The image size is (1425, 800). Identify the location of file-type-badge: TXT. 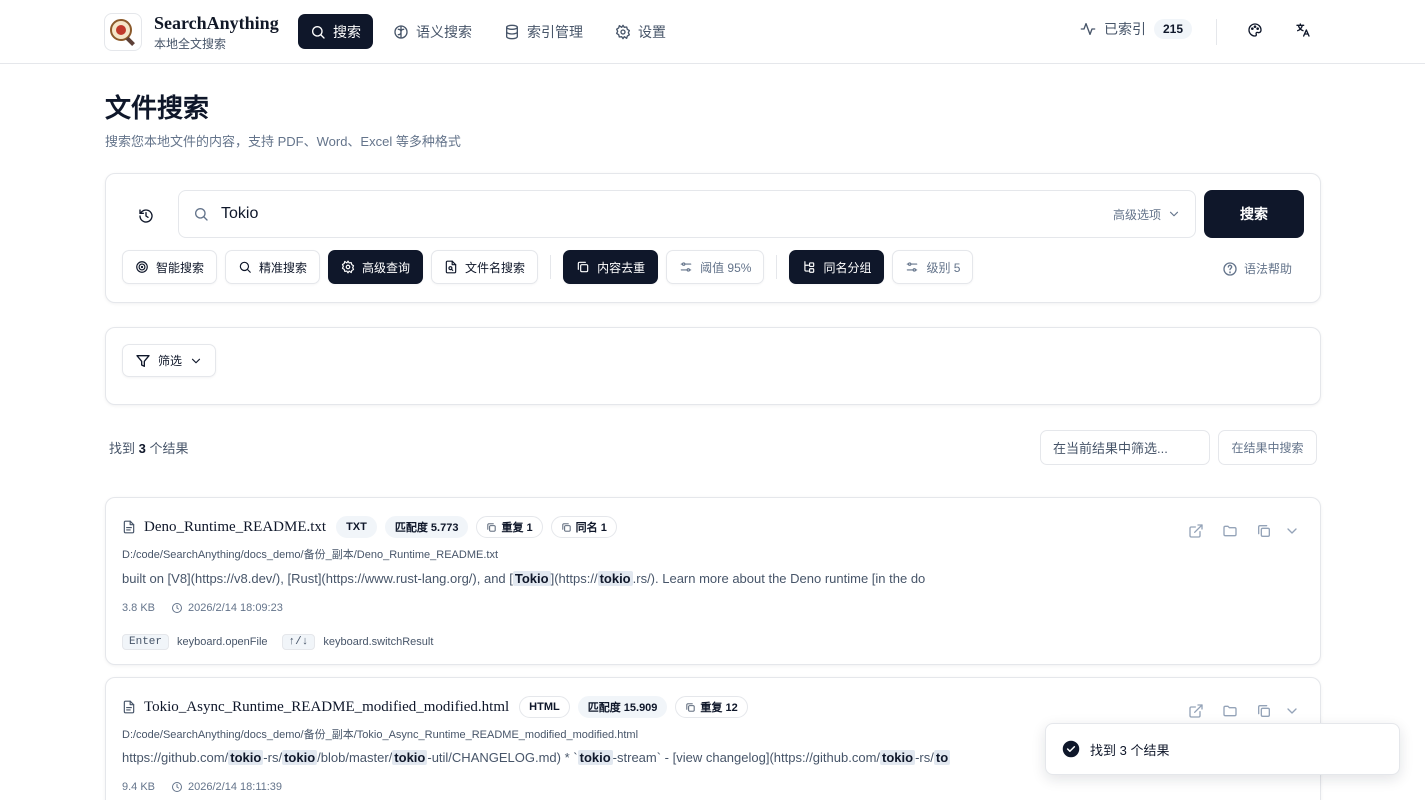
(356, 527).